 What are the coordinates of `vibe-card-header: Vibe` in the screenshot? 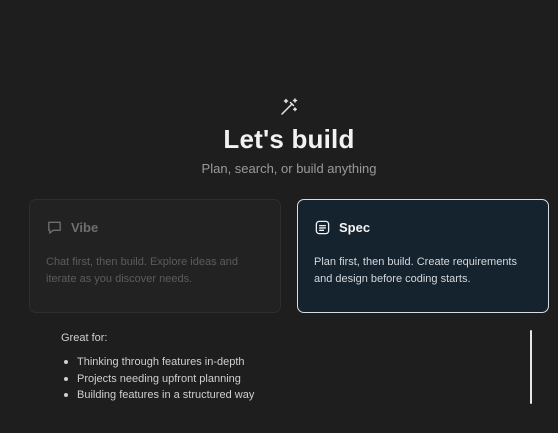 It's located at (72, 227).